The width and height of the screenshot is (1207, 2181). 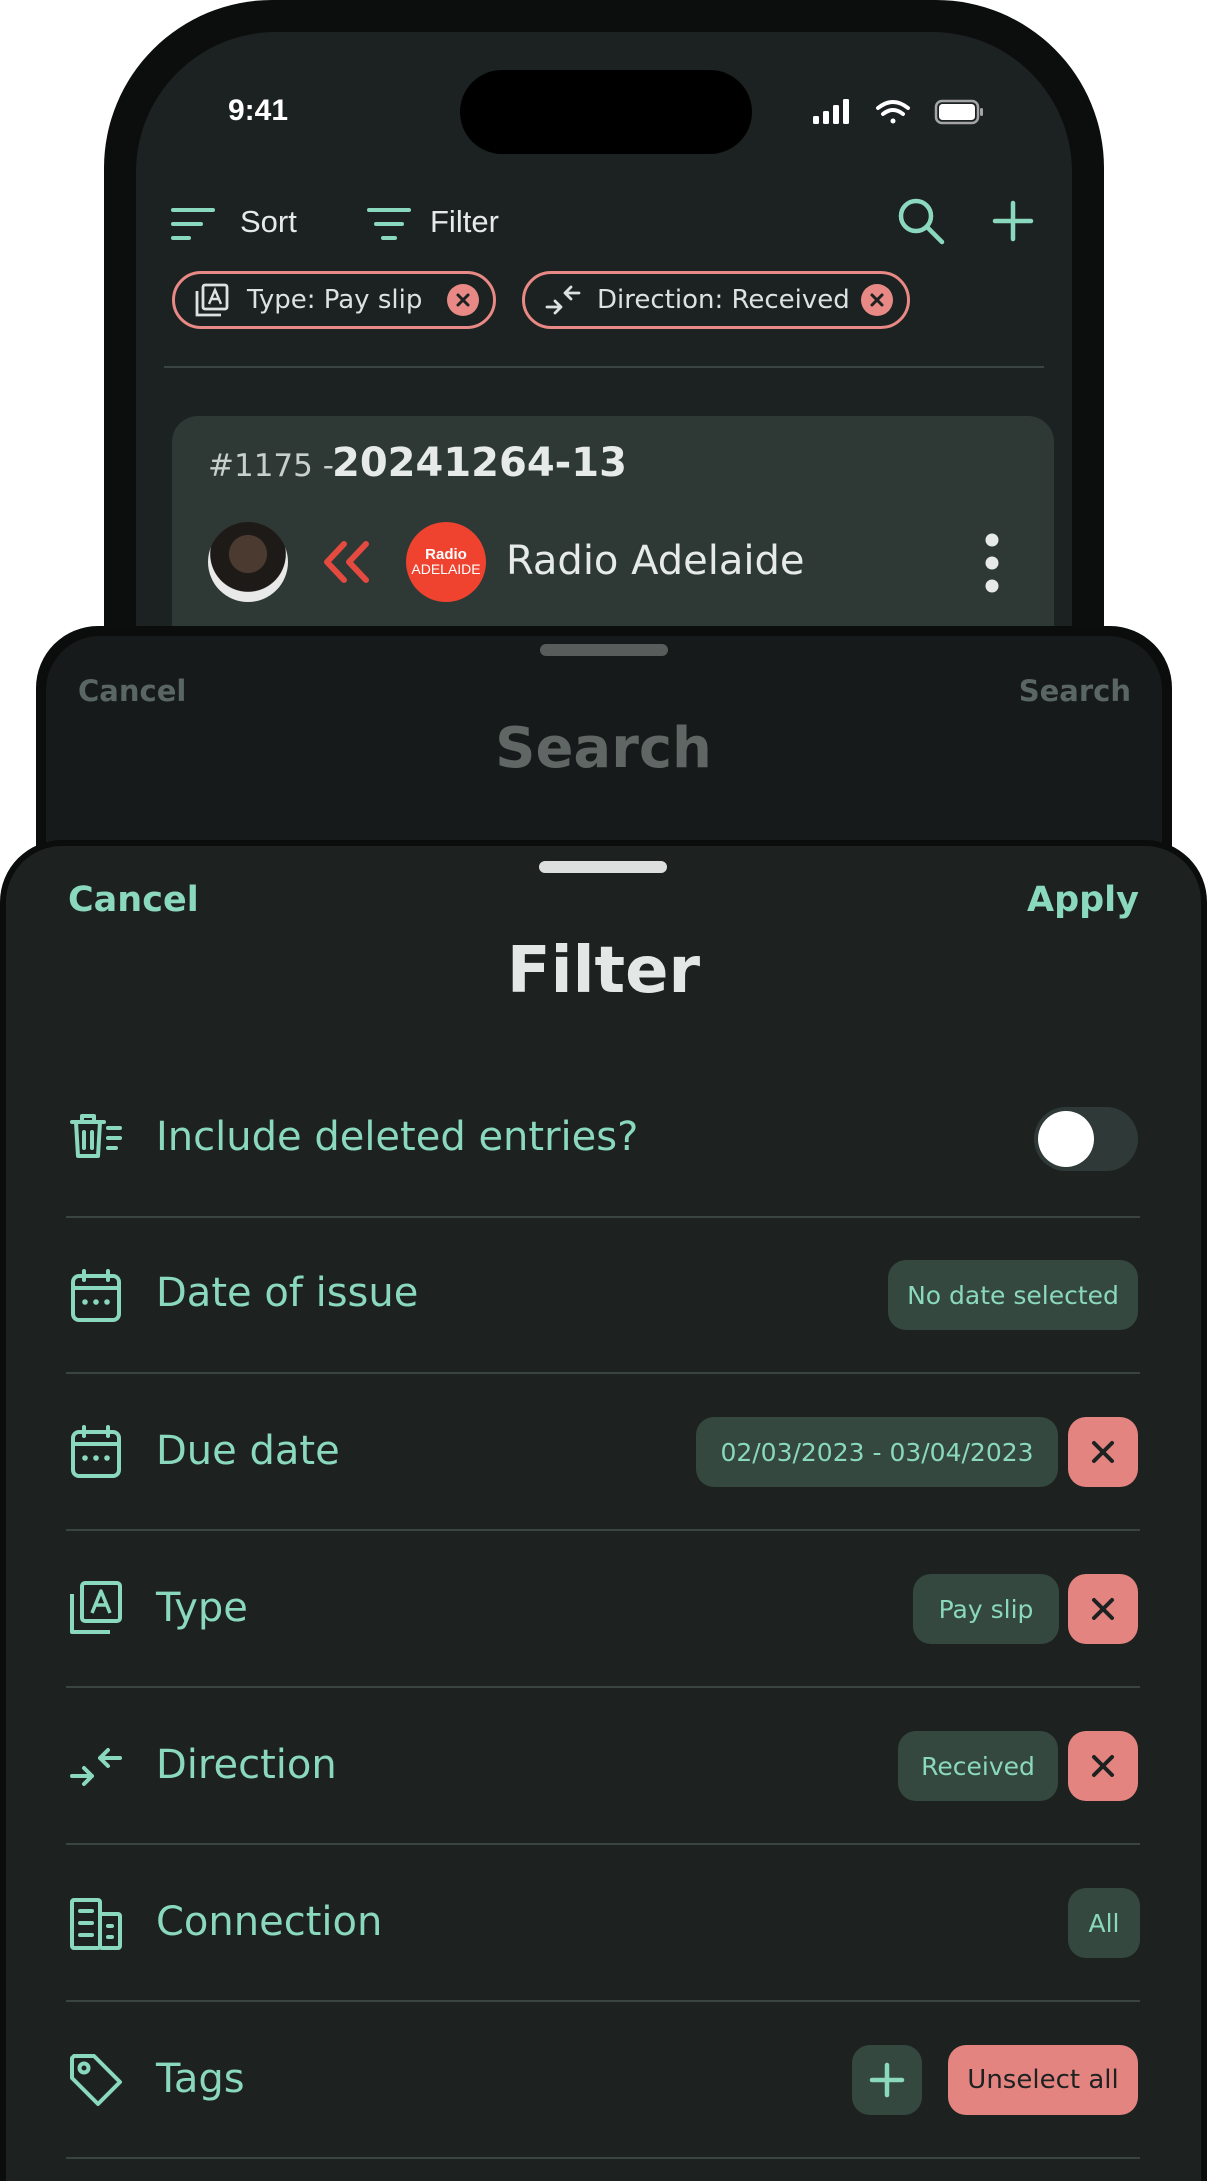 I want to click on dynamic-island, so click(x=606, y=112).